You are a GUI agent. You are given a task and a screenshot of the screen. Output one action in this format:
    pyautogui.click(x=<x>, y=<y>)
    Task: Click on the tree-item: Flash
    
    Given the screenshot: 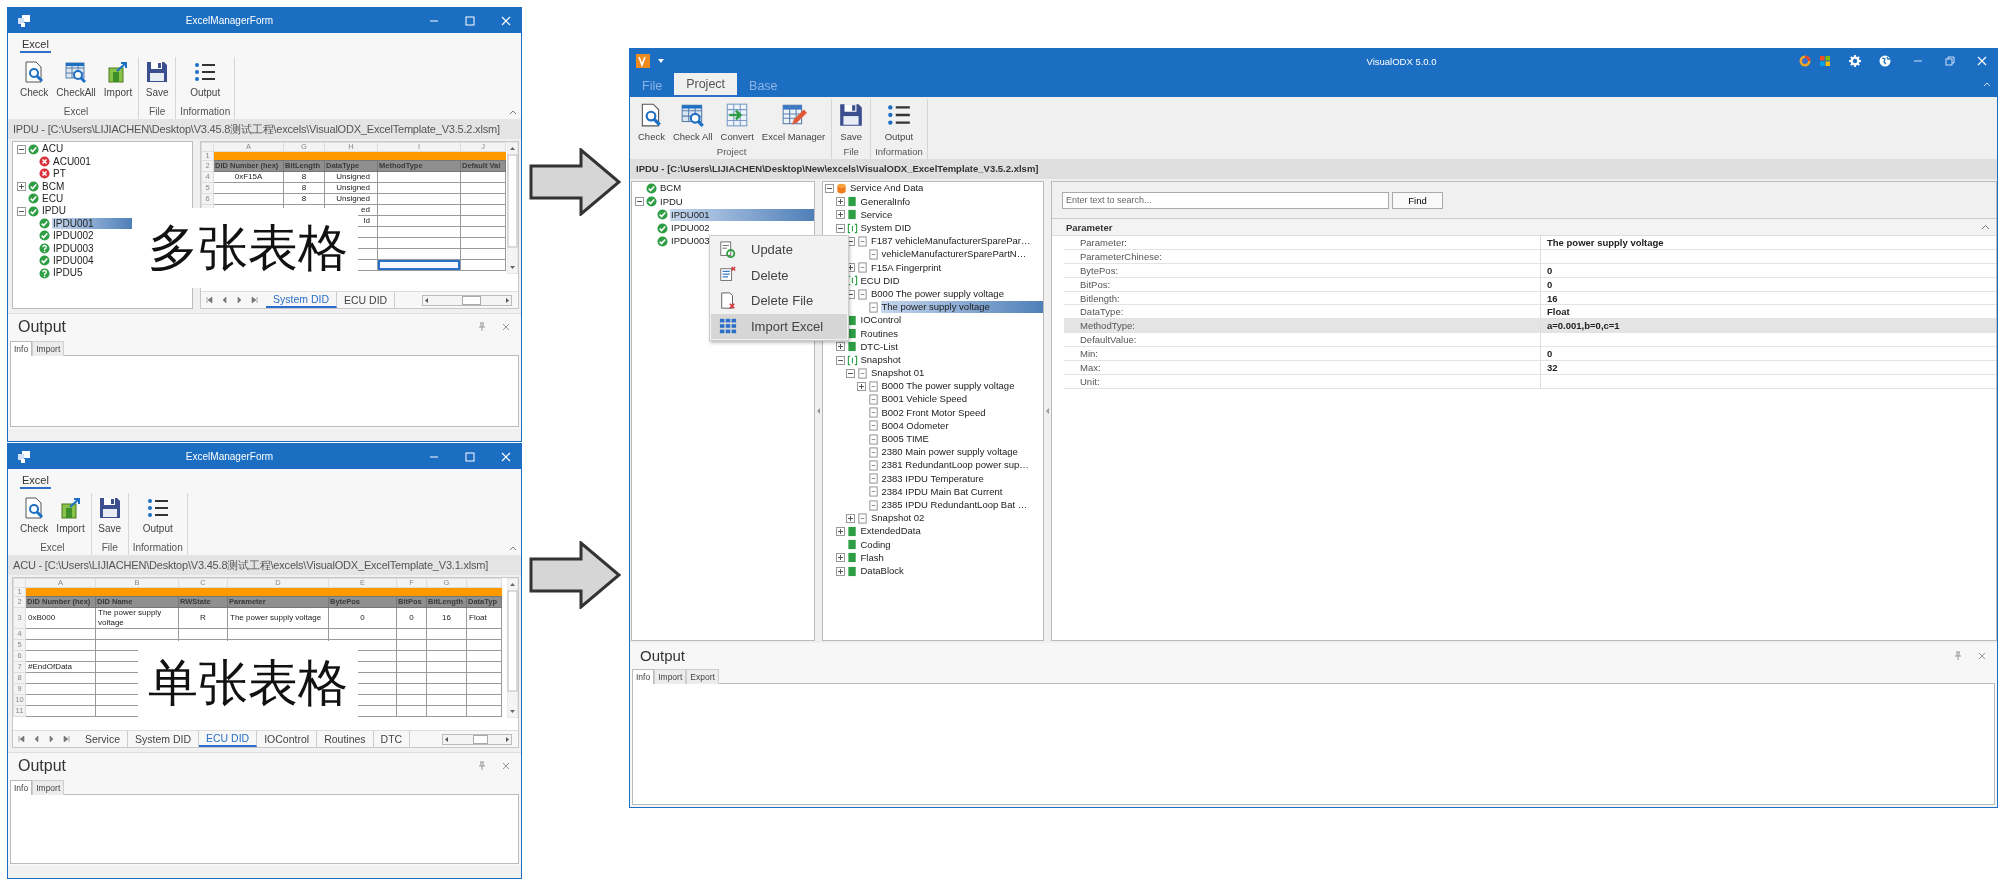 What is the action you would take?
    pyautogui.click(x=872, y=557)
    